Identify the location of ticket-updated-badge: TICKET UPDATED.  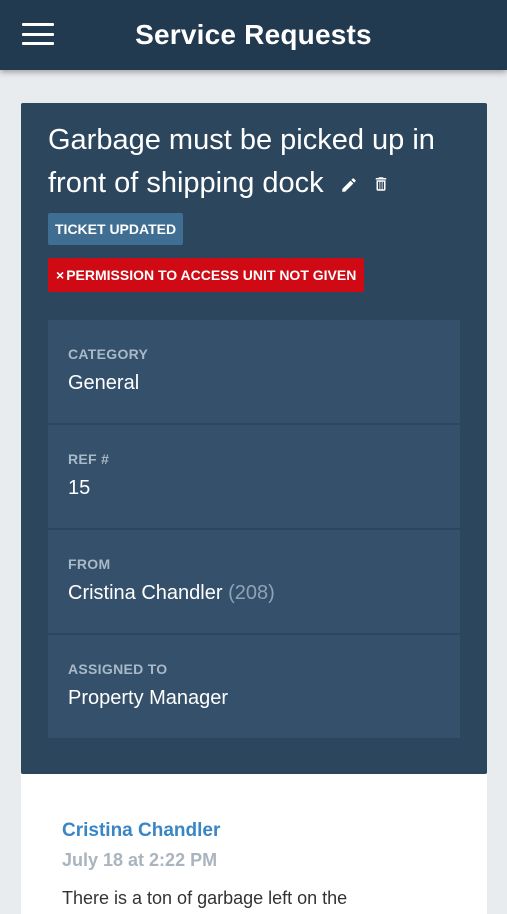
(116, 229).